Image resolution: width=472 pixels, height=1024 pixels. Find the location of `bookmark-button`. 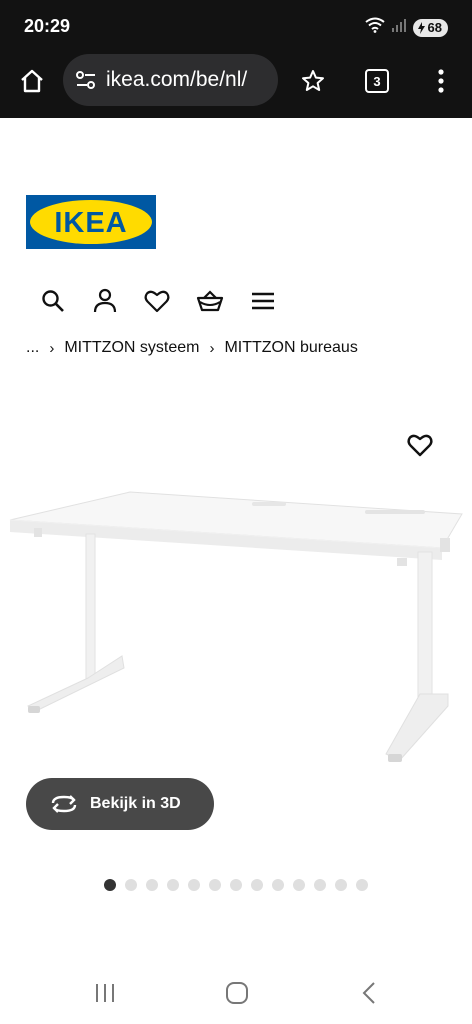

bookmark-button is located at coordinates (313, 81).